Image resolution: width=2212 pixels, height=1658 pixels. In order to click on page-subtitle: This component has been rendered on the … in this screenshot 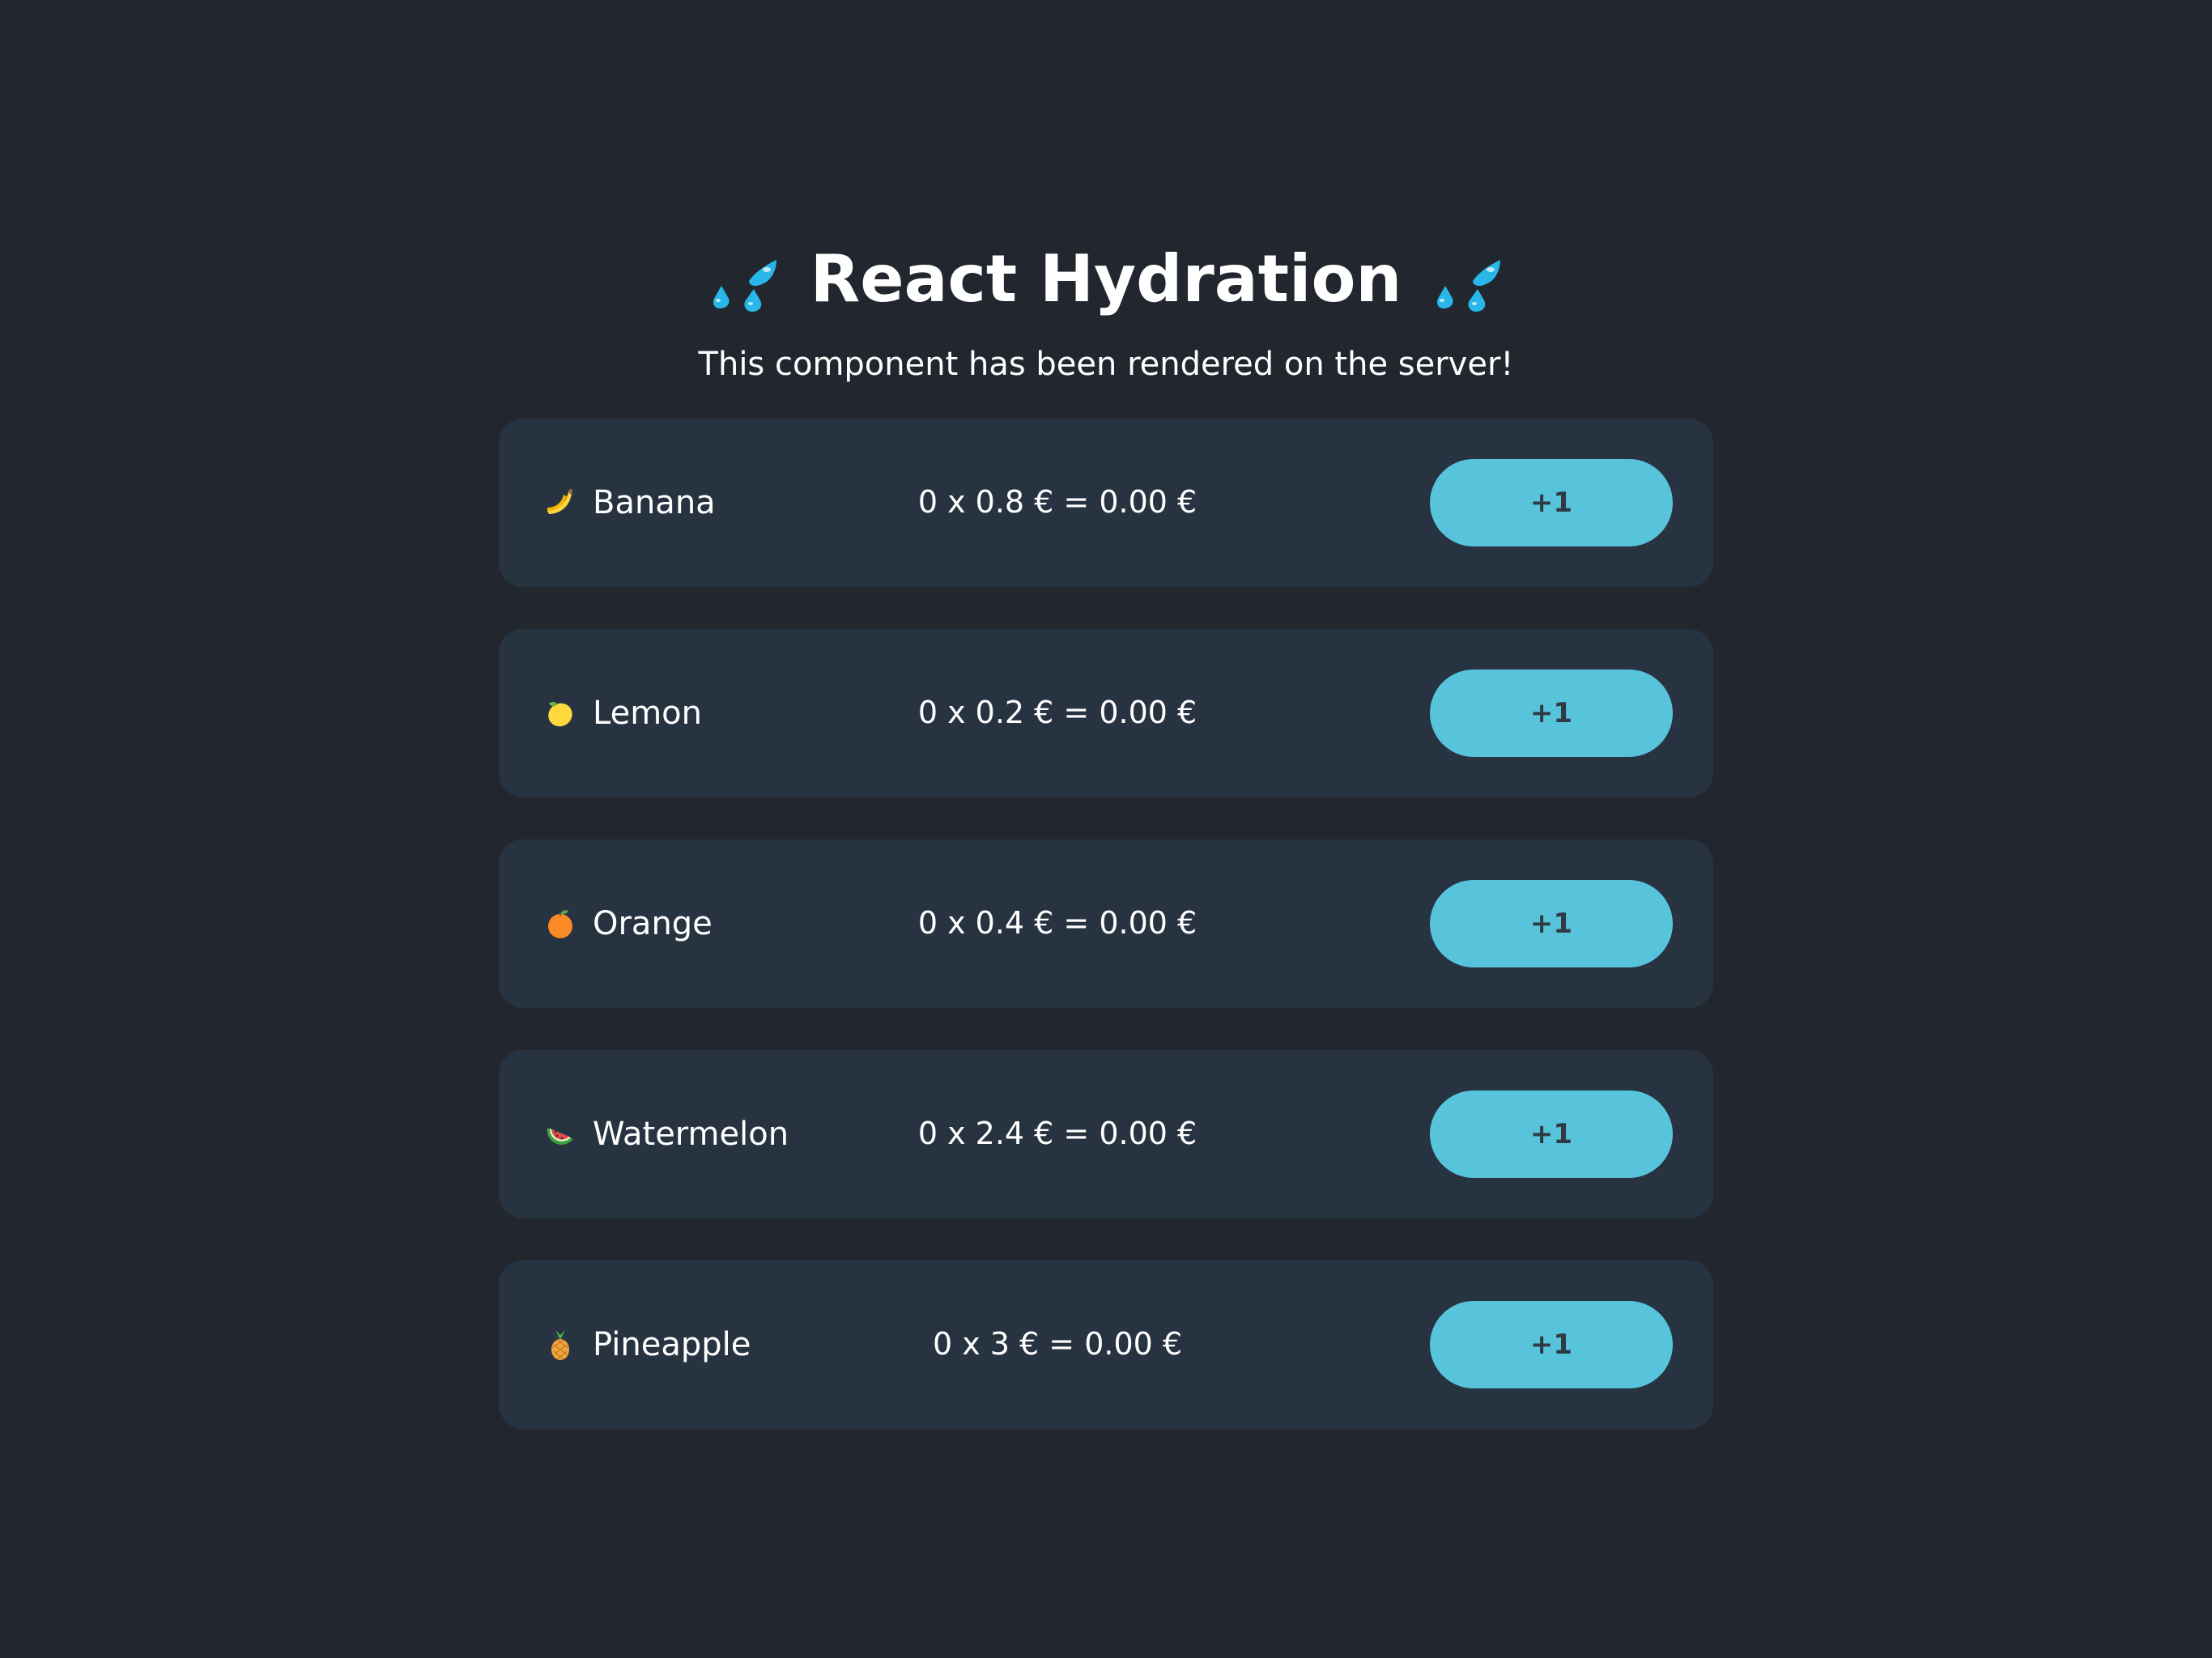, I will do `click(1106, 364)`.